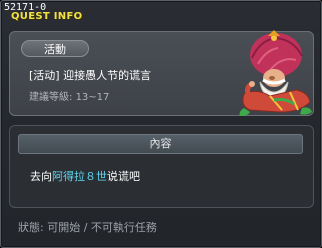 The width and height of the screenshot is (322, 248). Describe the element at coordinates (31, 227) in the screenshot. I see `status-label: 狀態:` at that location.